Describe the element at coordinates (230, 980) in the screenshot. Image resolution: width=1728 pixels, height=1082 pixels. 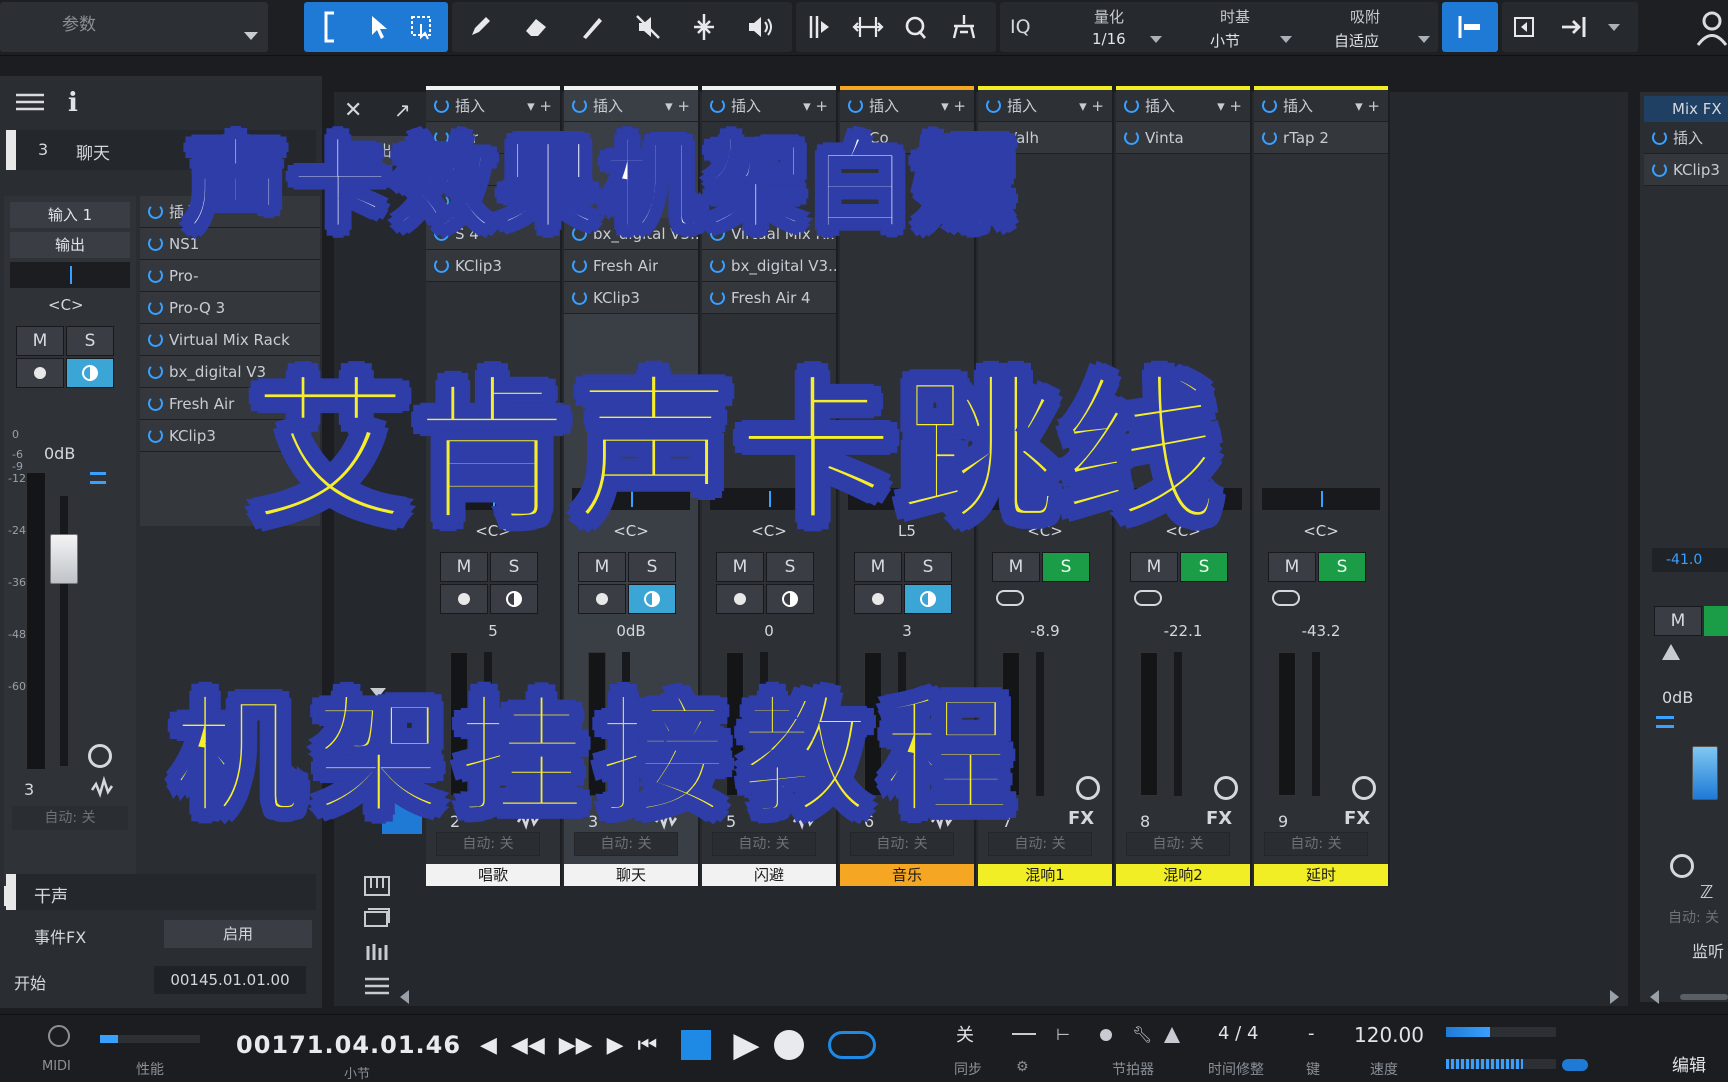
I see `start-position-field: 00145.01.01.00` at that location.